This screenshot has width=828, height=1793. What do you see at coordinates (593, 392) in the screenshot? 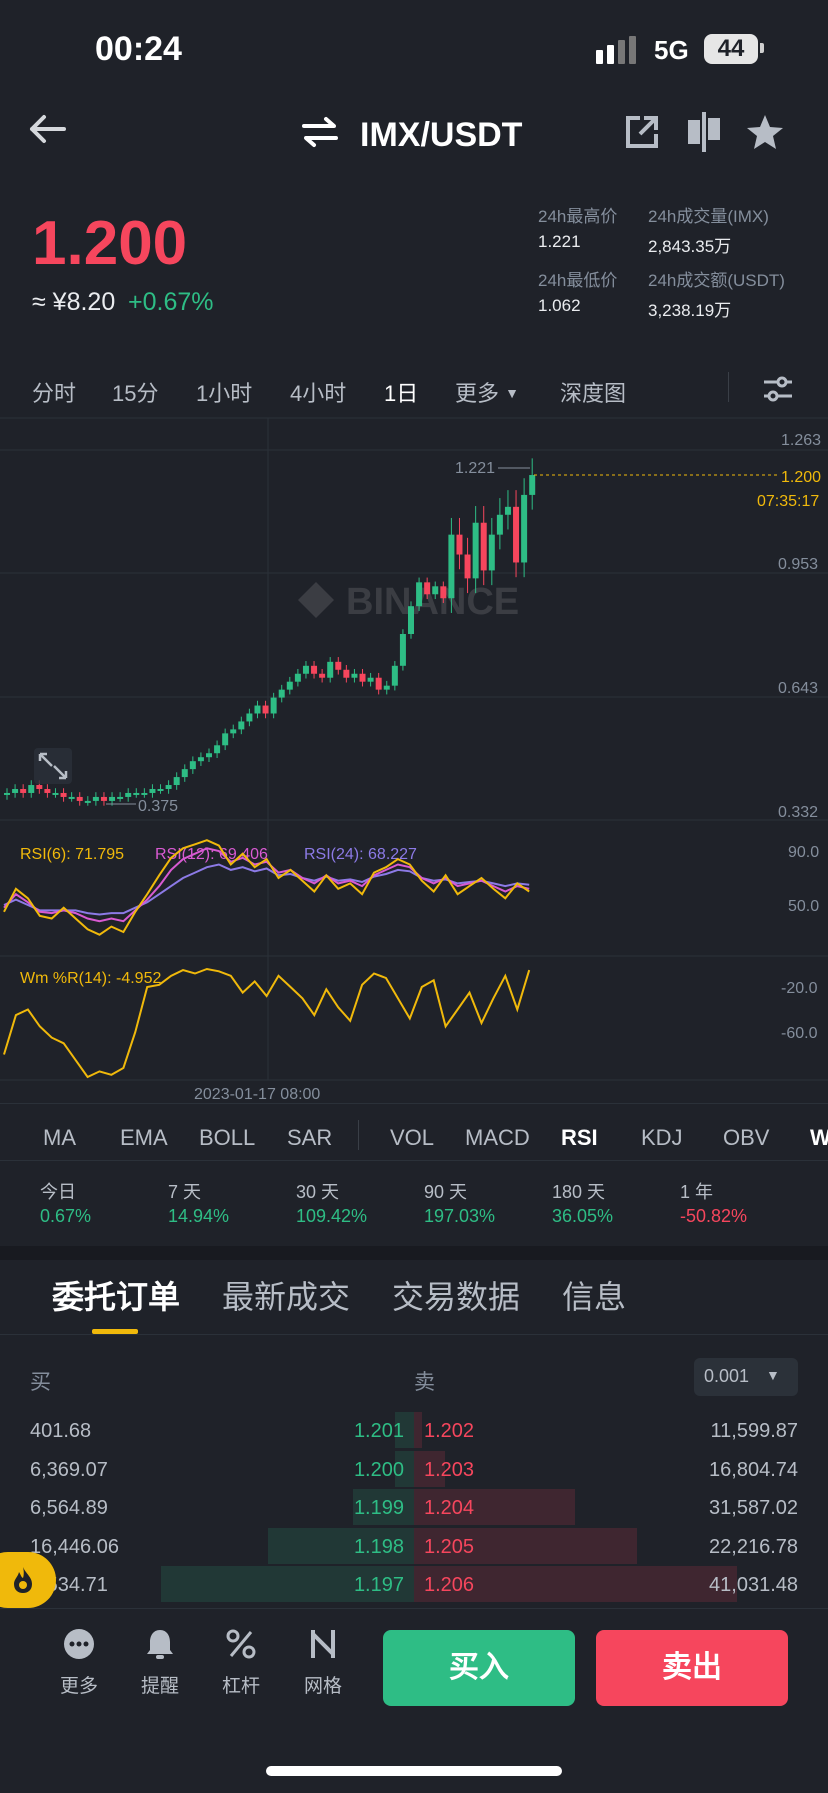
I see `tab-depth: 深度图` at bounding box center [593, 392].